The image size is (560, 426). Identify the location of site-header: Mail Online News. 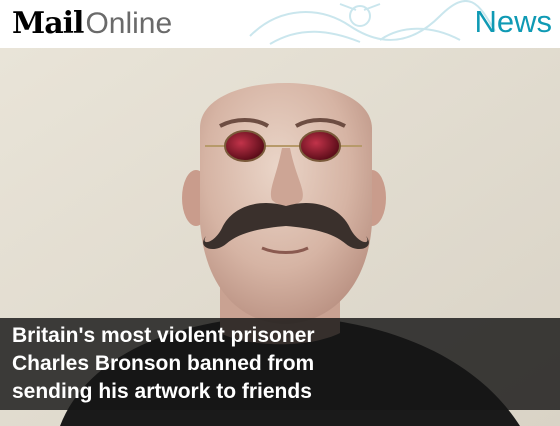
(280, 24).